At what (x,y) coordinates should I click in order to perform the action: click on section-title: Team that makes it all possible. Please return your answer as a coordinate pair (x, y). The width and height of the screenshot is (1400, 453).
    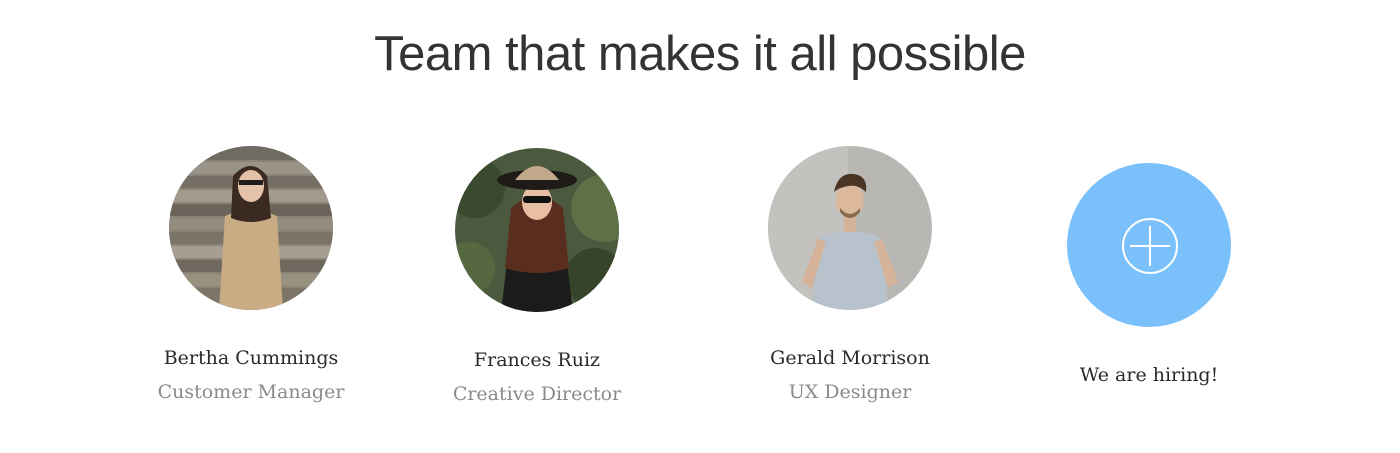
    Looking at the image, I should click on (700, 54).